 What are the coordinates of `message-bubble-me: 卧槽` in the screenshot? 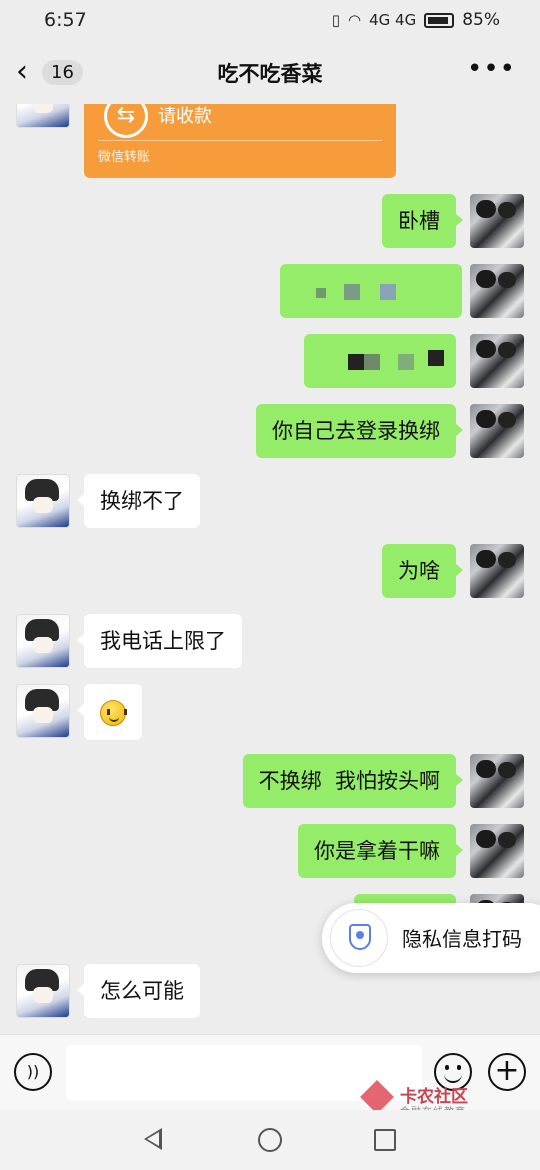 It's located at (422, 221).